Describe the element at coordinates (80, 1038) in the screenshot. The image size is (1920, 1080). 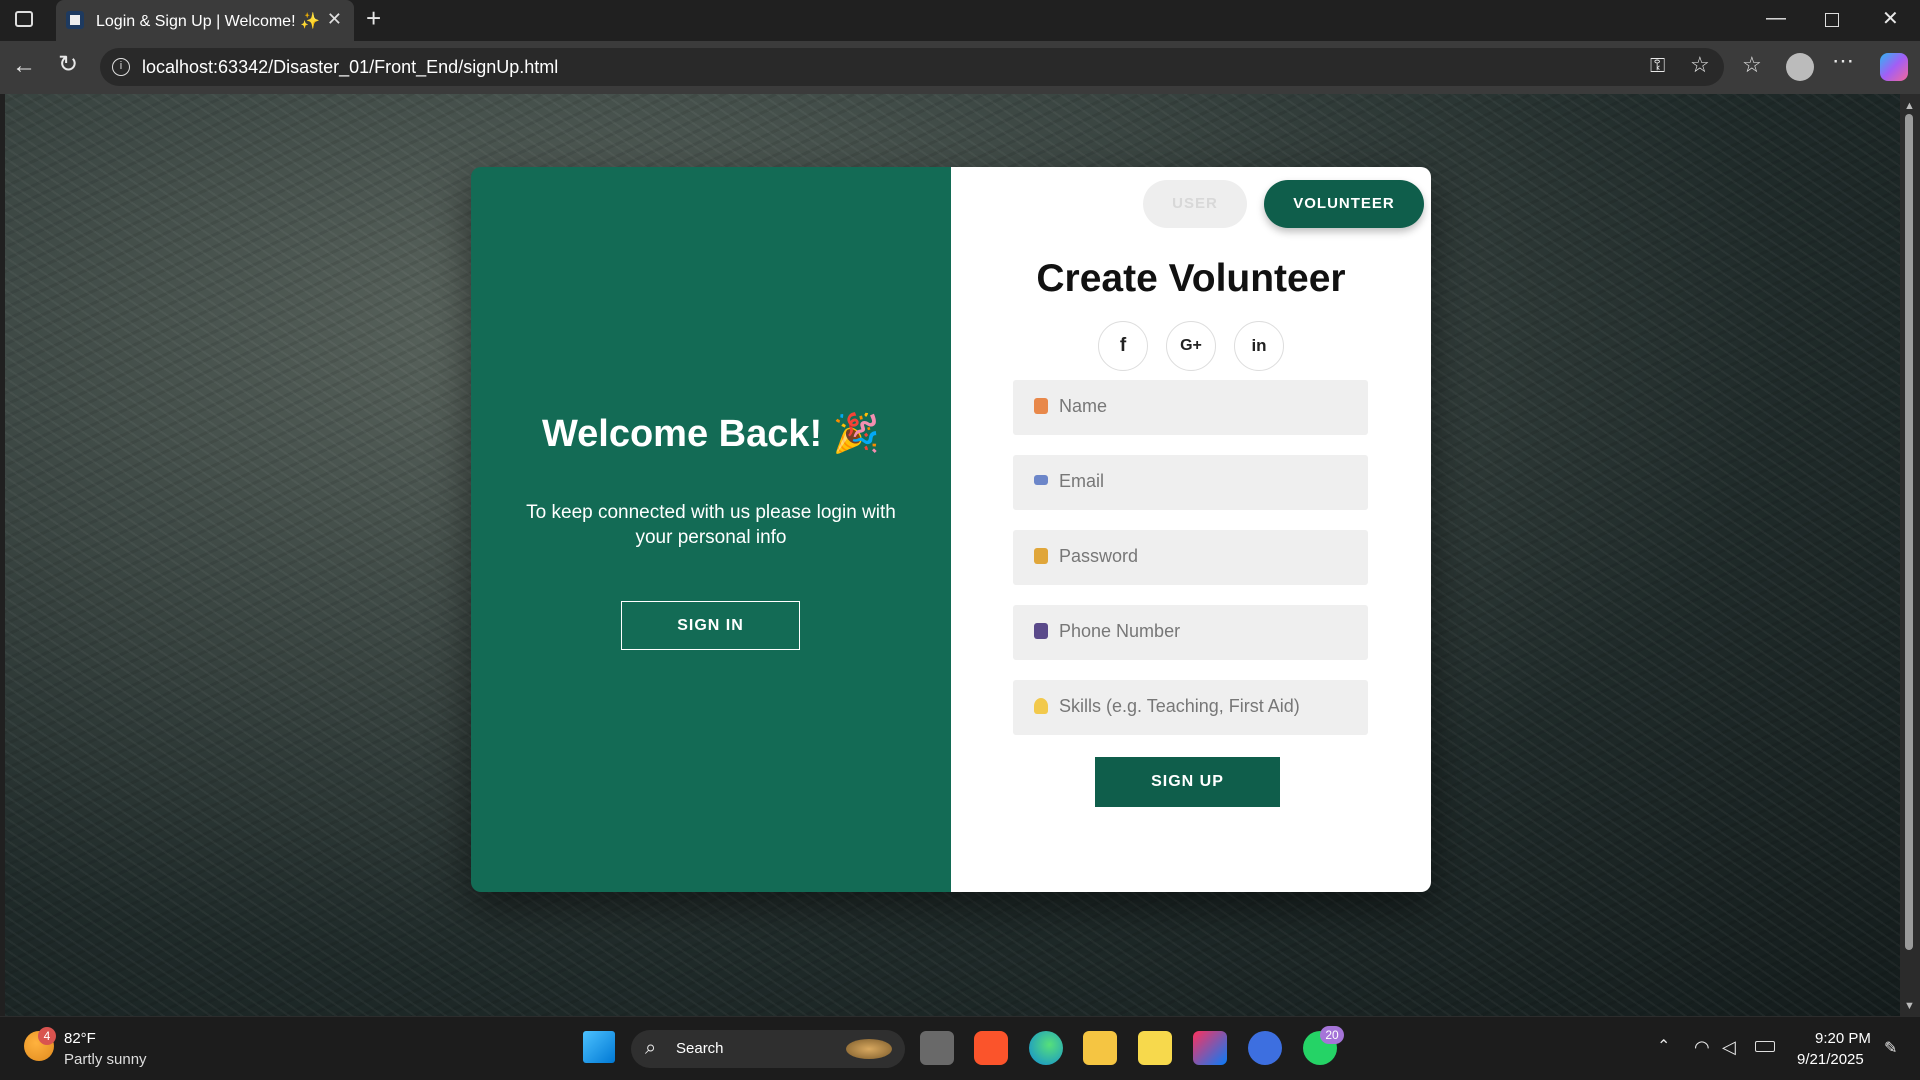
I see `weather-temp: 82°F` at that location.